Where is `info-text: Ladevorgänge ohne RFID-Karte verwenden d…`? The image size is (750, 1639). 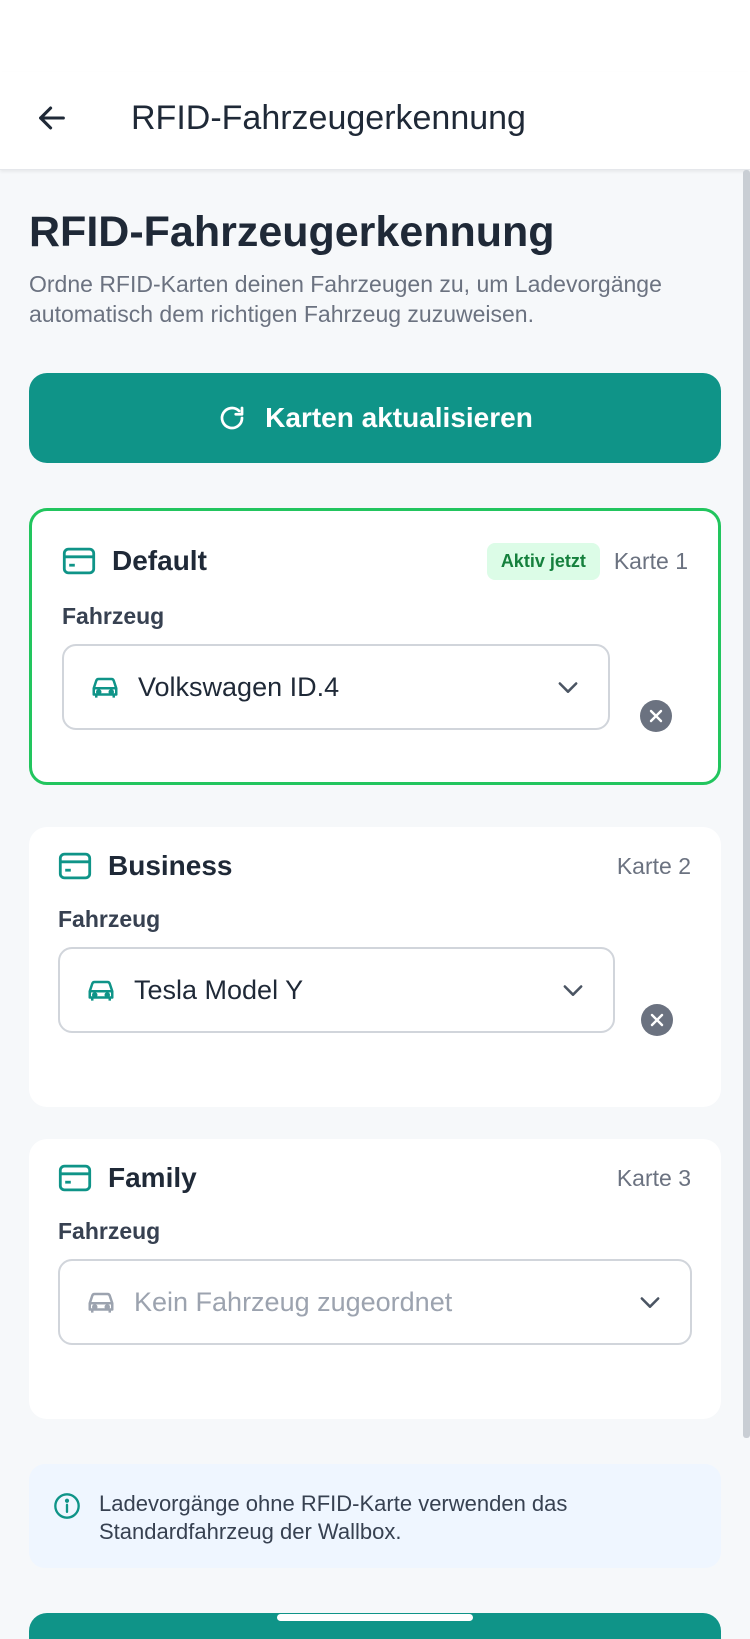 info-text: Ladevorgänge ohne RFID-Karte verwenden d… is located at coordinates (333, 1517).